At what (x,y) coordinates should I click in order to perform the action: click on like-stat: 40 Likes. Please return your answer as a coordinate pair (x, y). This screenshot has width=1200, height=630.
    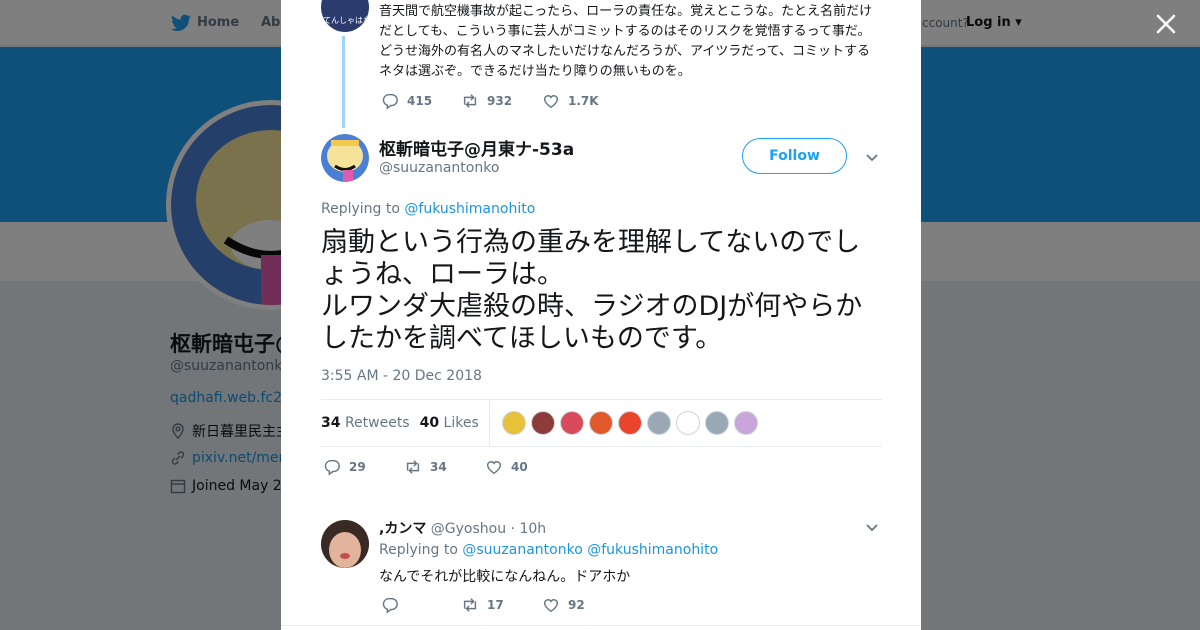
    Looking at the image, I should click on (449, 423).